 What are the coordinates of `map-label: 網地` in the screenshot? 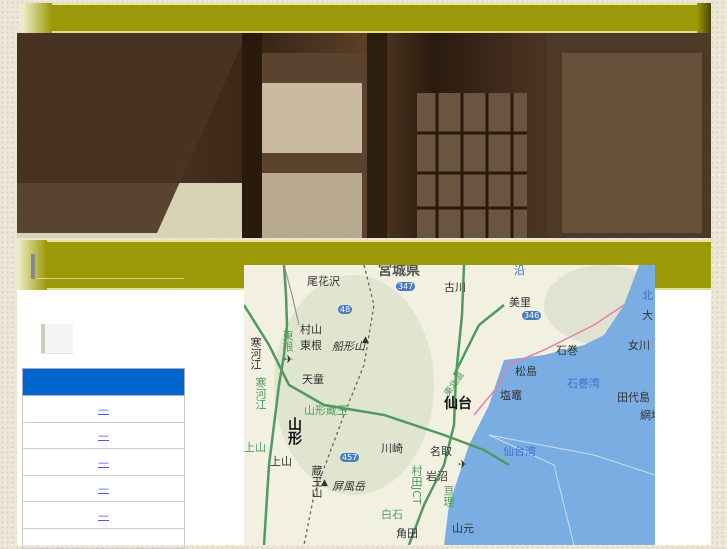 It's located at (647, 415).